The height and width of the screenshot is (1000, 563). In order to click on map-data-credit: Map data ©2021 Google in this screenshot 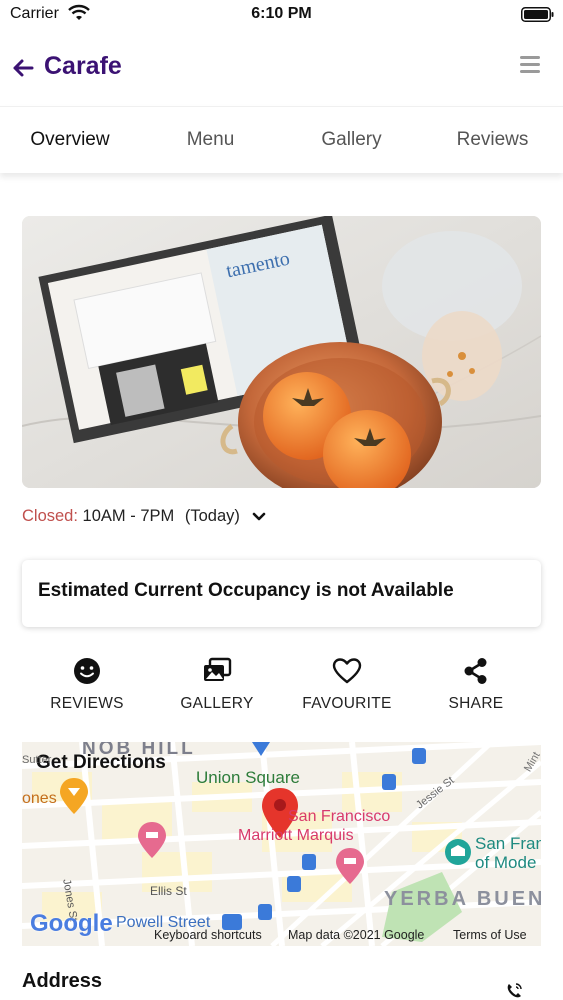, I will do `click(356, 935)`.